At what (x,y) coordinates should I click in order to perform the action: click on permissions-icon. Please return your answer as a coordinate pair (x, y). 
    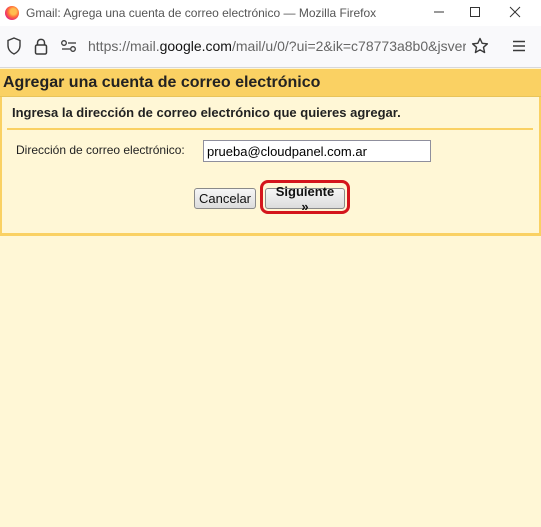
    Looking at the image, I should click on (69, 46).